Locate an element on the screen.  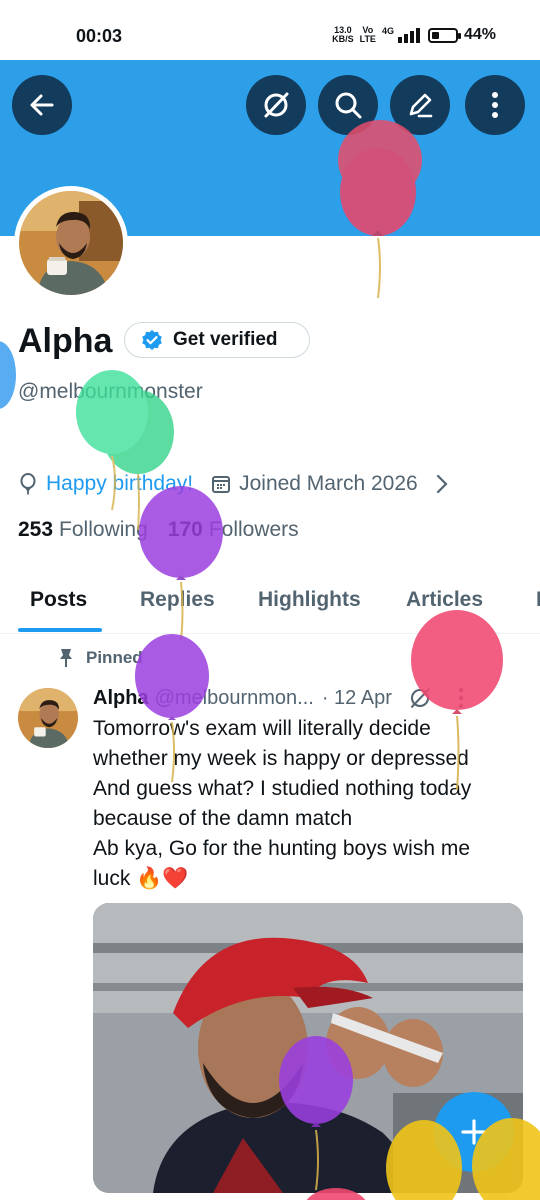
signal-icon: 4G is located at coordinates (402, 35).